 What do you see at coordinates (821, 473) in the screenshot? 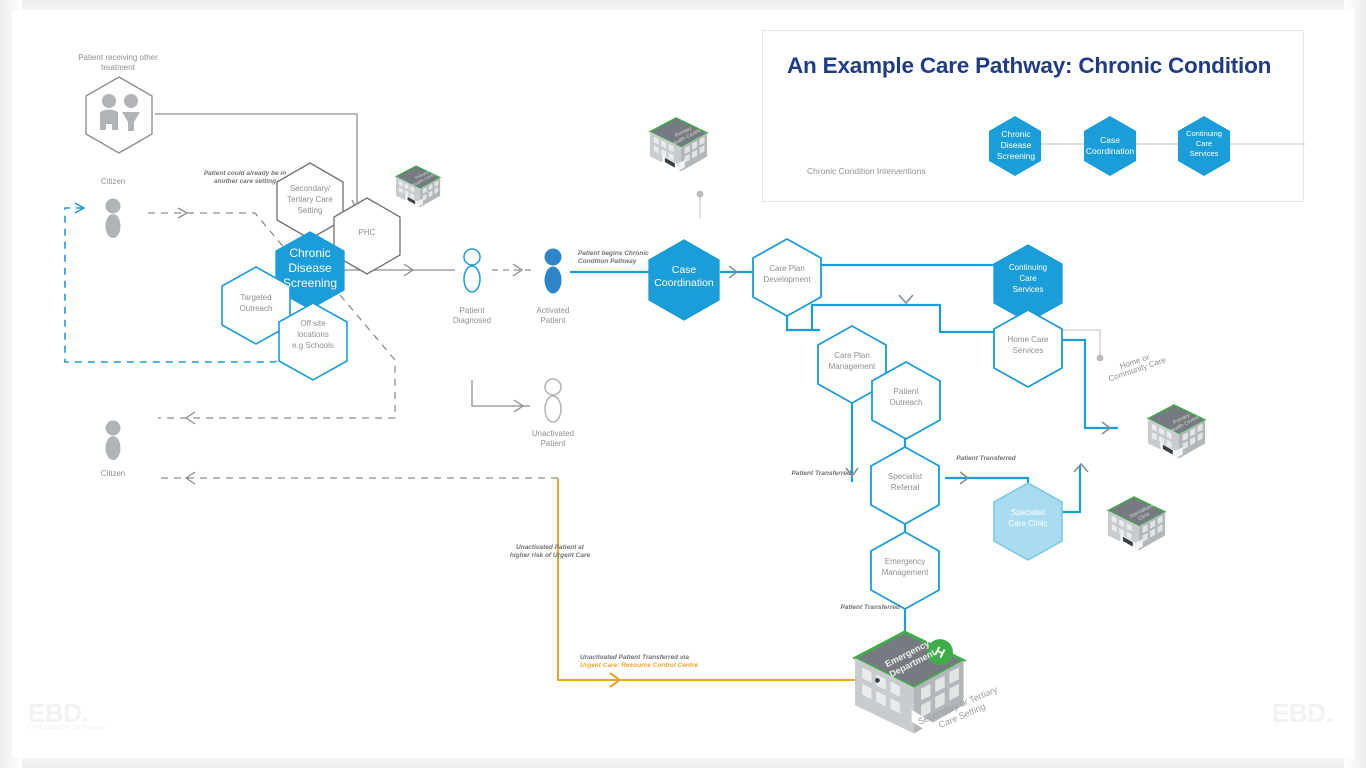
I see `annotation-transferred-1: Patient Transferred` at bounding box center [821, 473].